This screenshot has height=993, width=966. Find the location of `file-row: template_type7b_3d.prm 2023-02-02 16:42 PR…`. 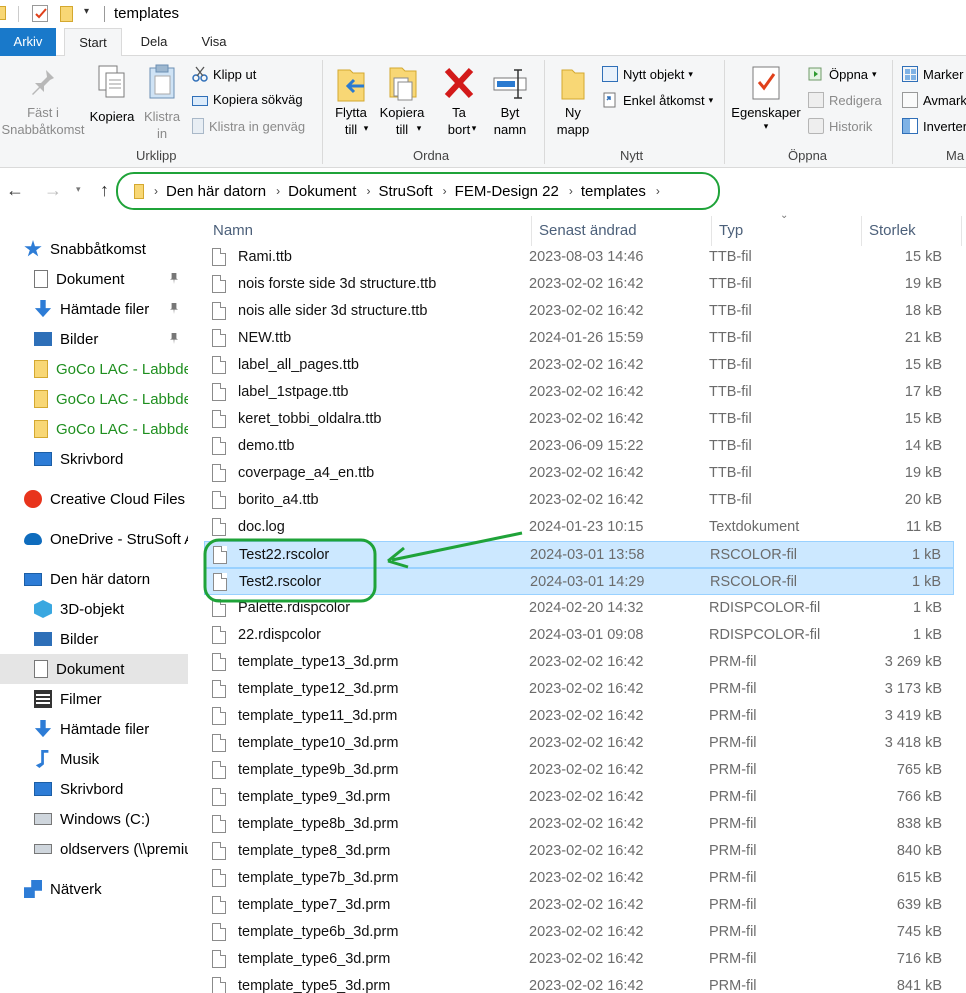

file-row: template_type7b_3d.prm 2023-02-02 16:42 PR… is located at coordinates (579, 878).